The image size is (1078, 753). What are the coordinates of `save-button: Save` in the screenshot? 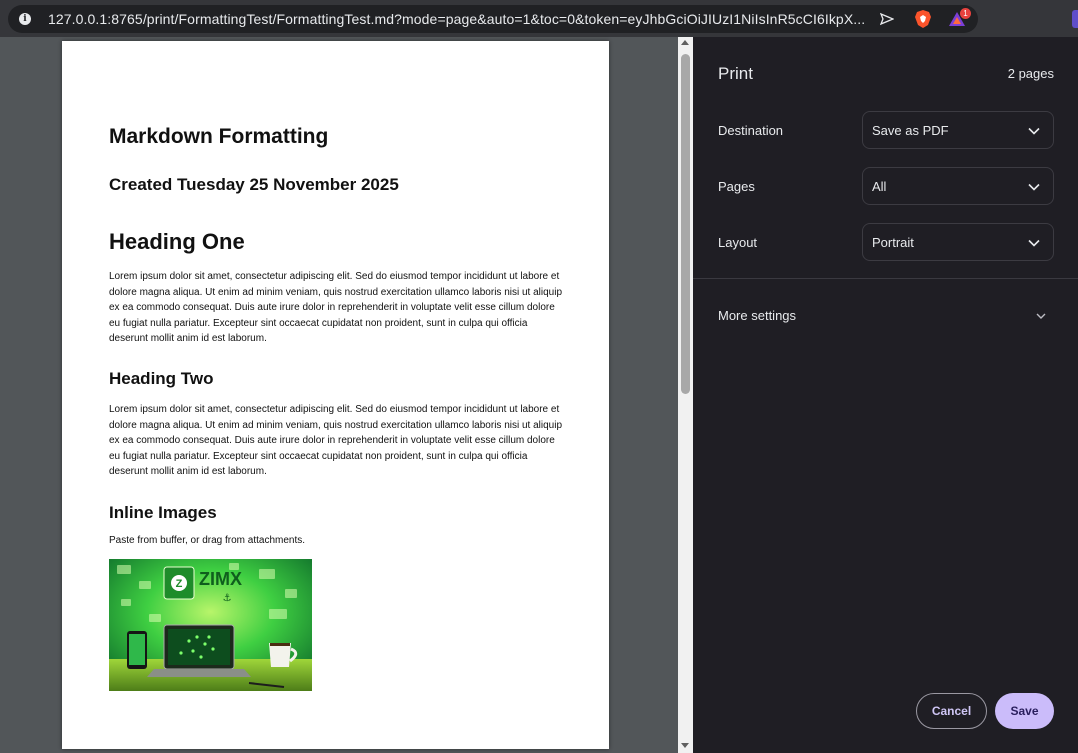 It's located at (1024, 711).